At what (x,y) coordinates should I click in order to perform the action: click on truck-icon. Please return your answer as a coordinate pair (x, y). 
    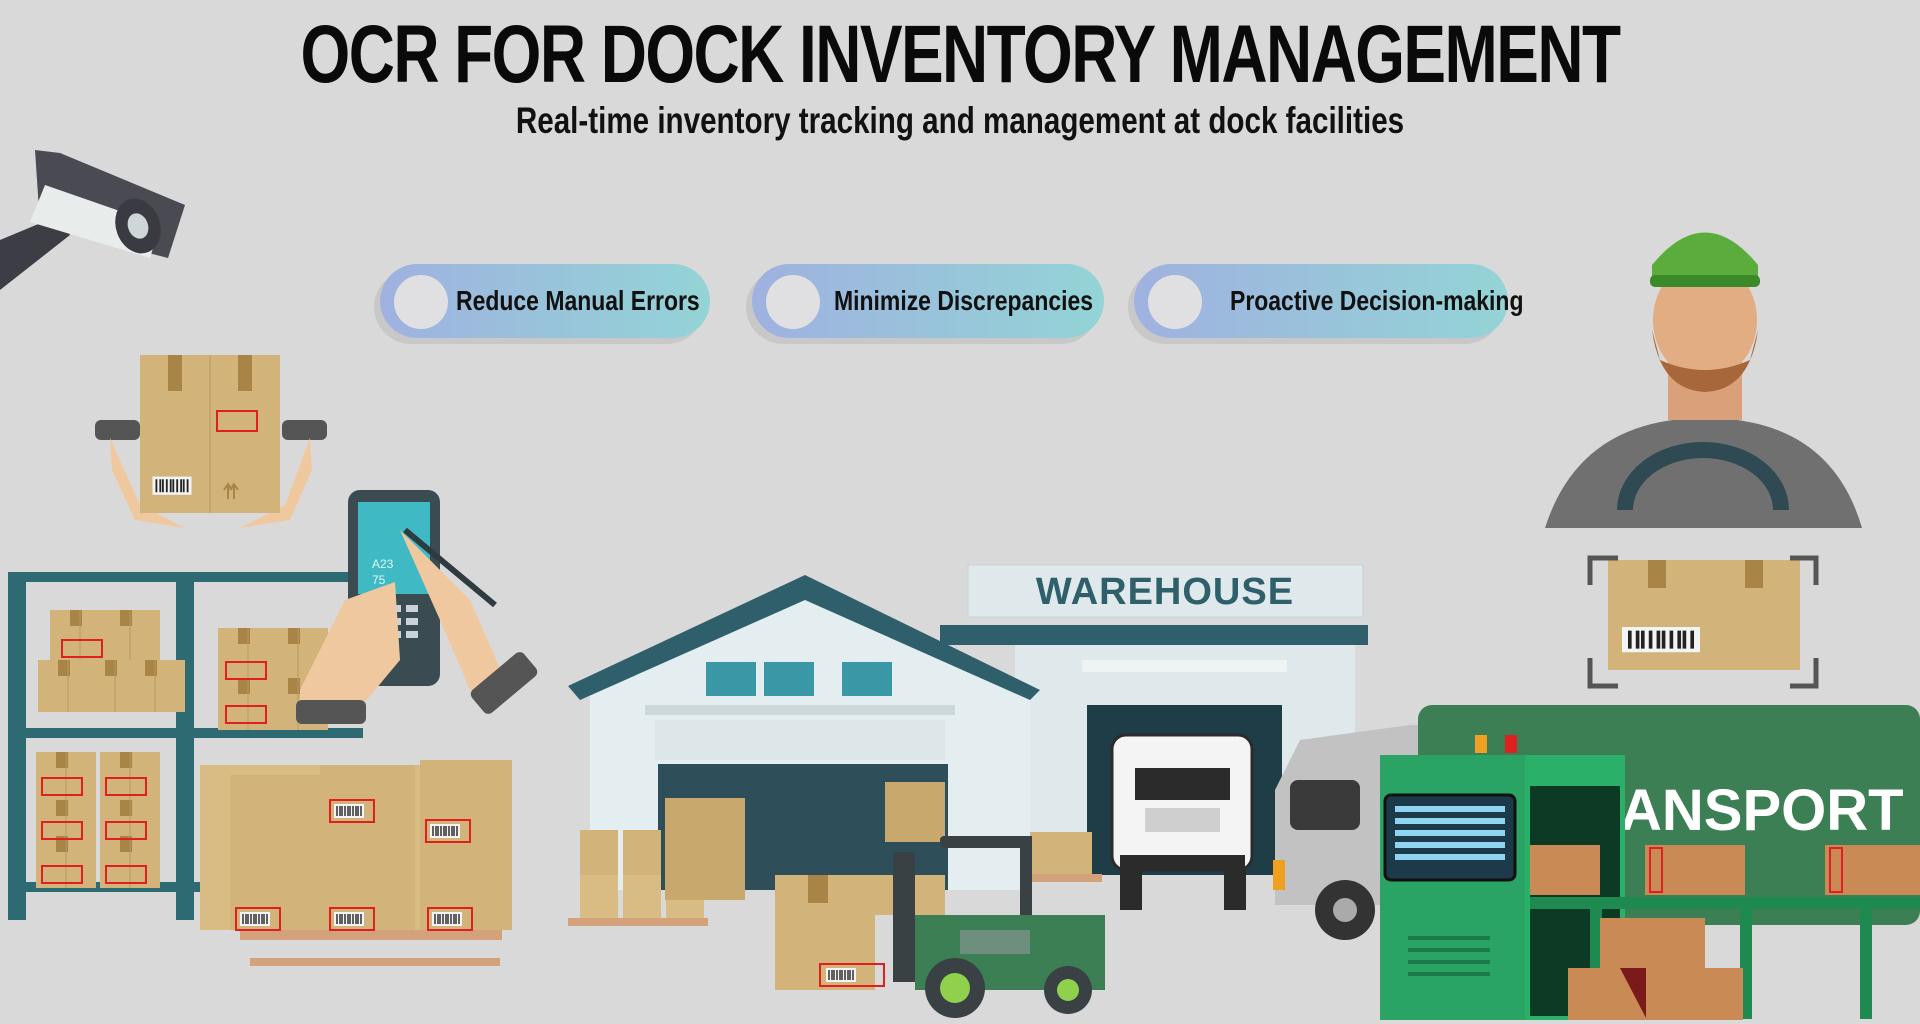
    Looking at the image, I should click on (1182, 821).